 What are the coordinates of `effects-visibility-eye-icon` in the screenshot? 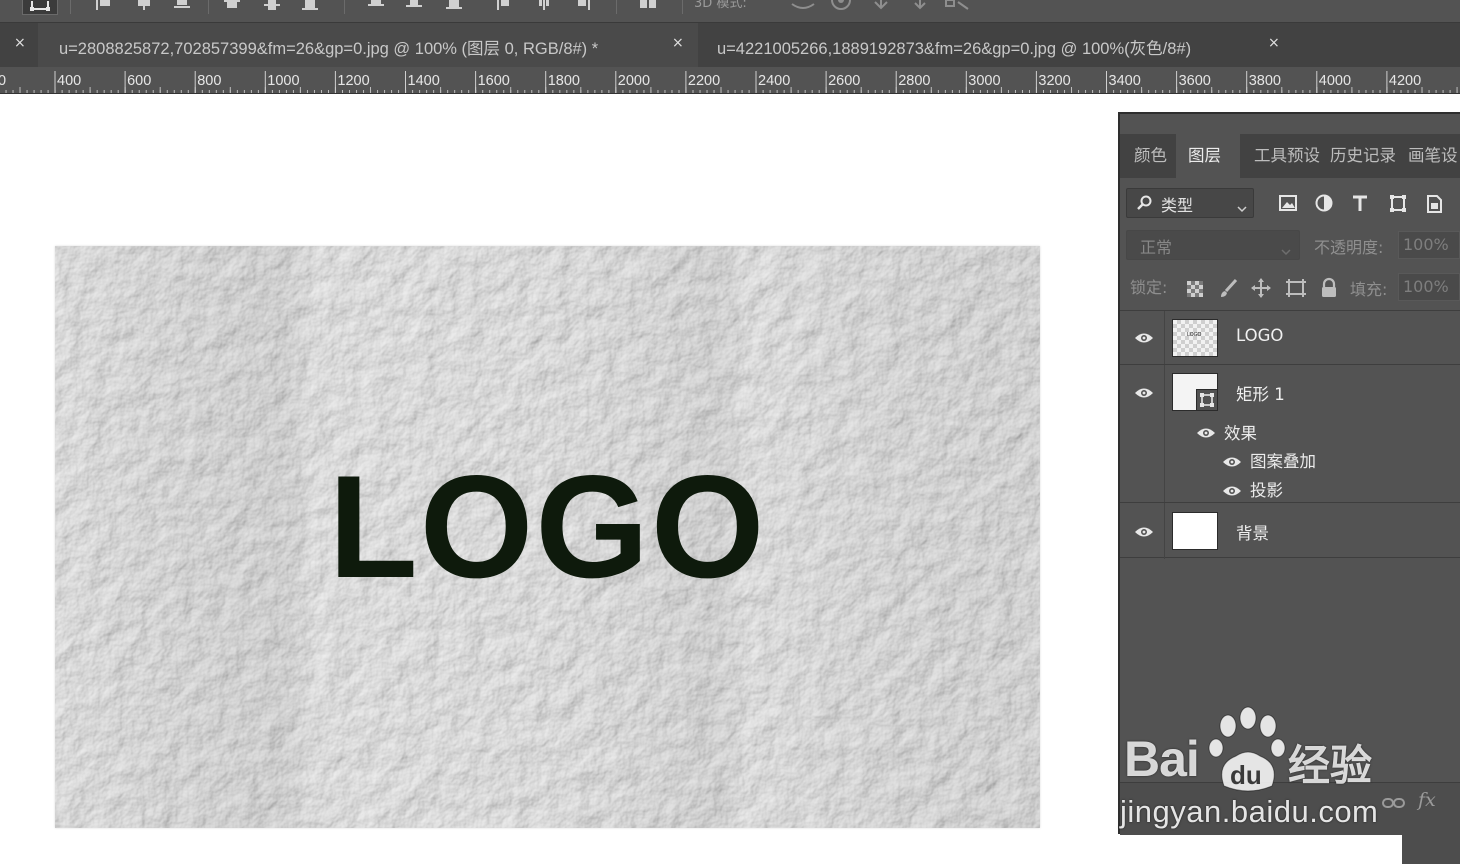 It's located at (1206, 433).